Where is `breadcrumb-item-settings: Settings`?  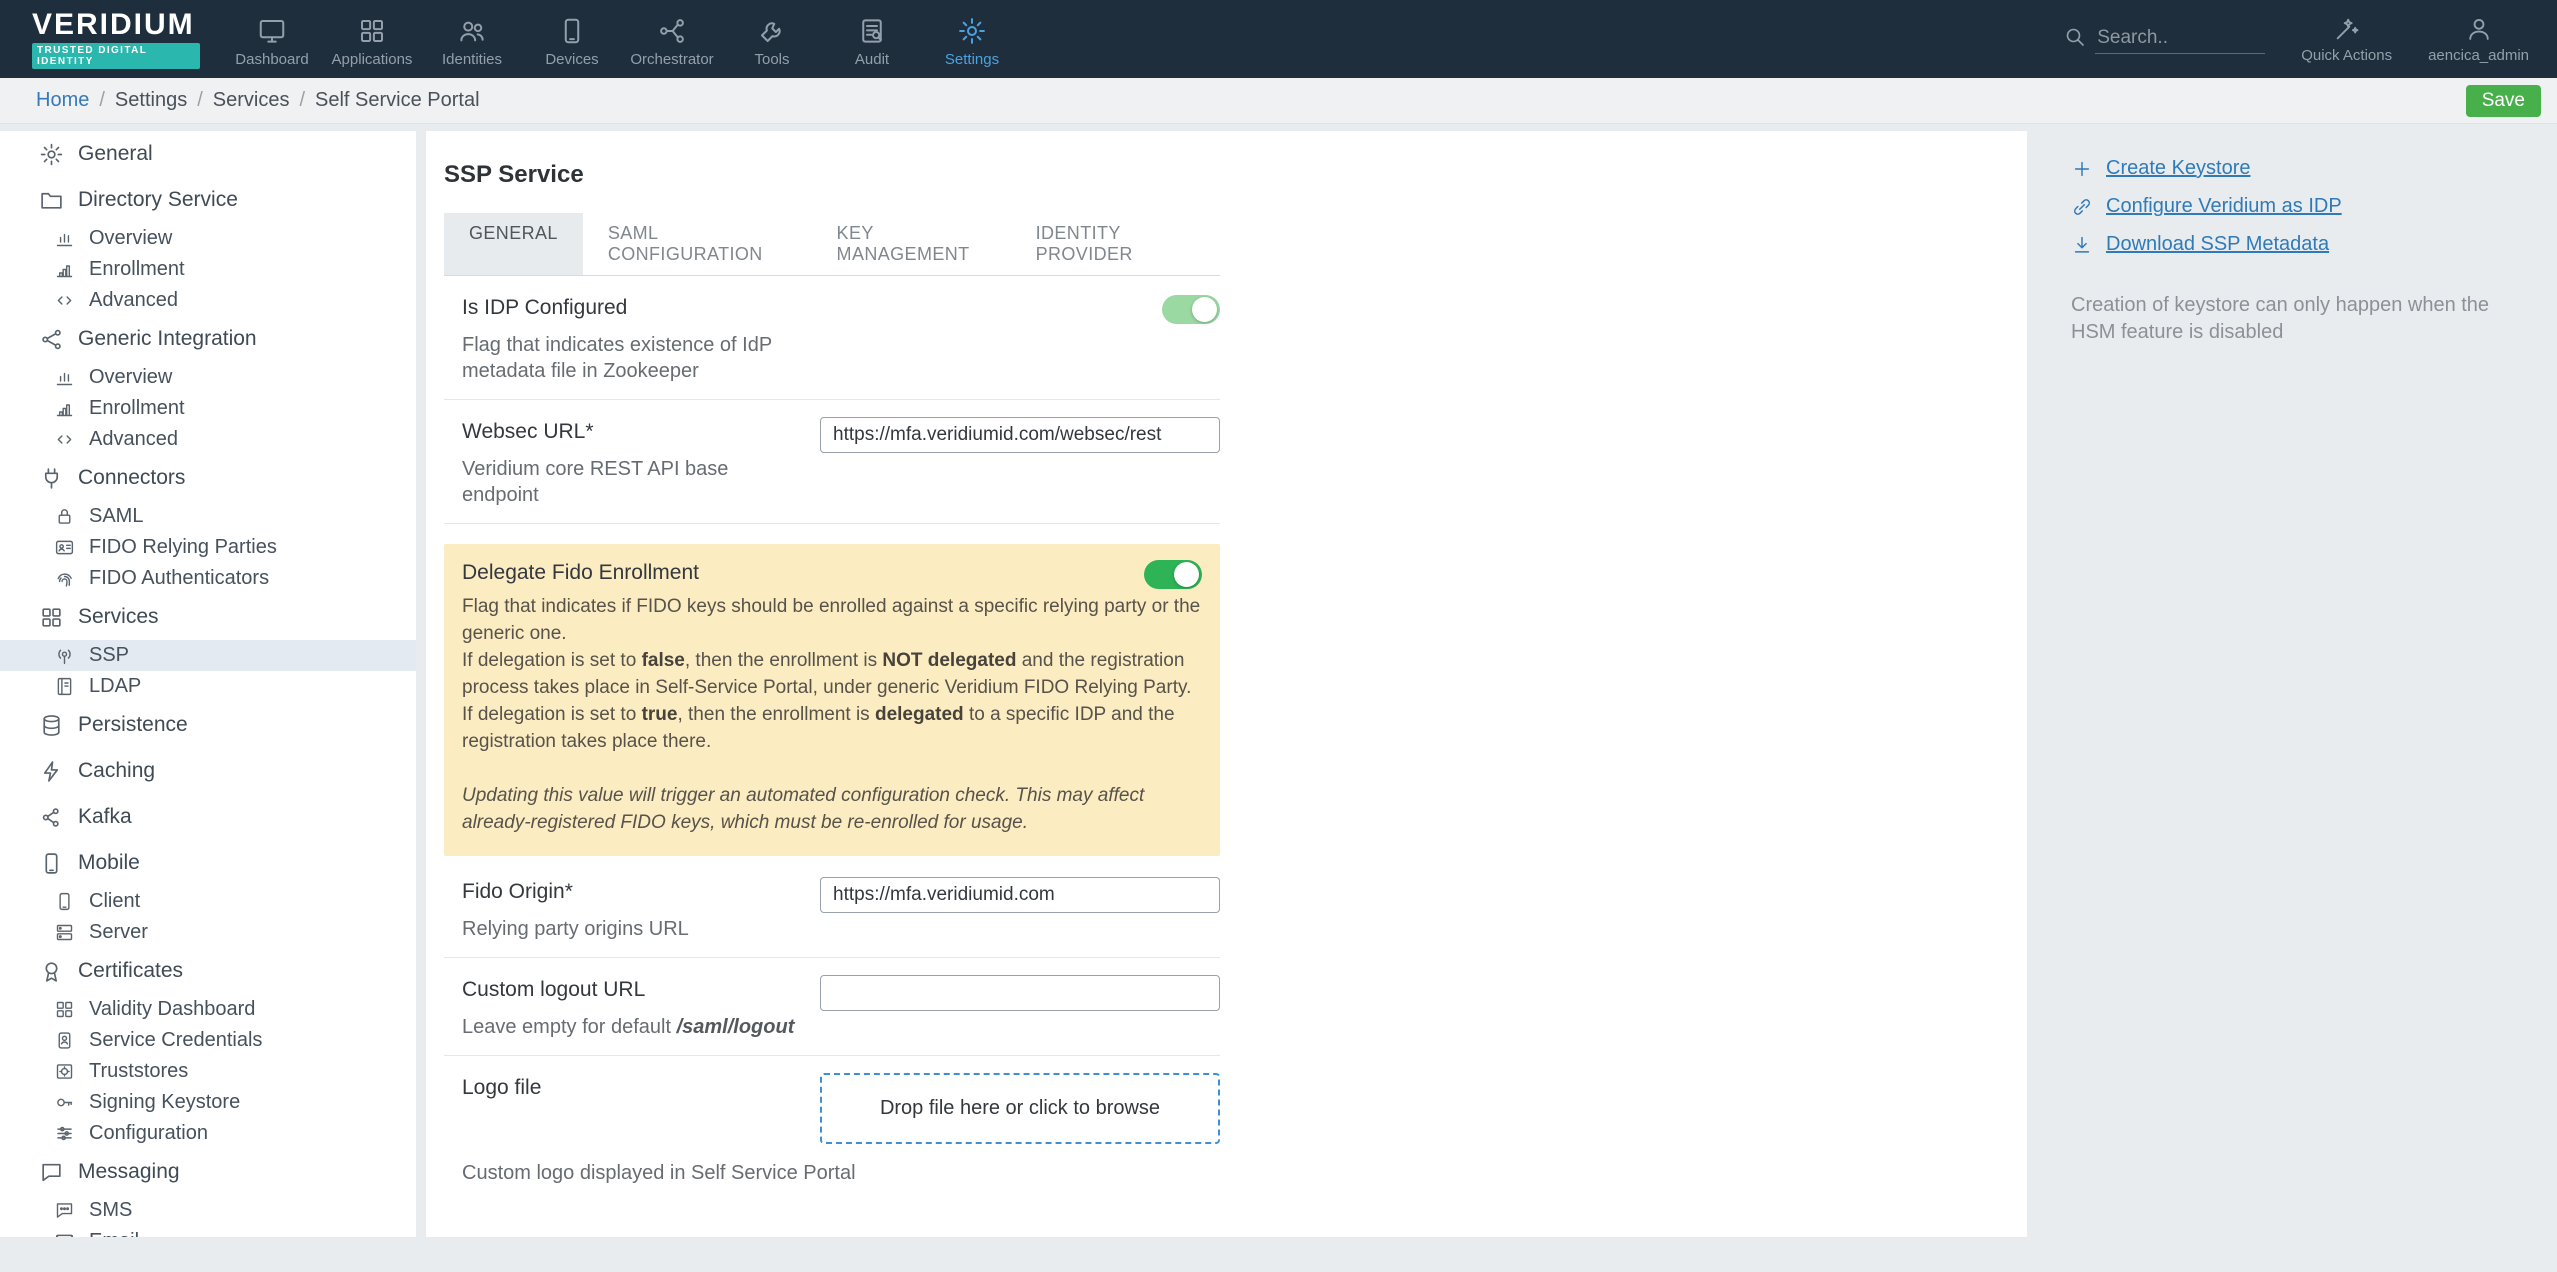 breadcrumb-item-settings: Settings is located at coordinates (151, 100).